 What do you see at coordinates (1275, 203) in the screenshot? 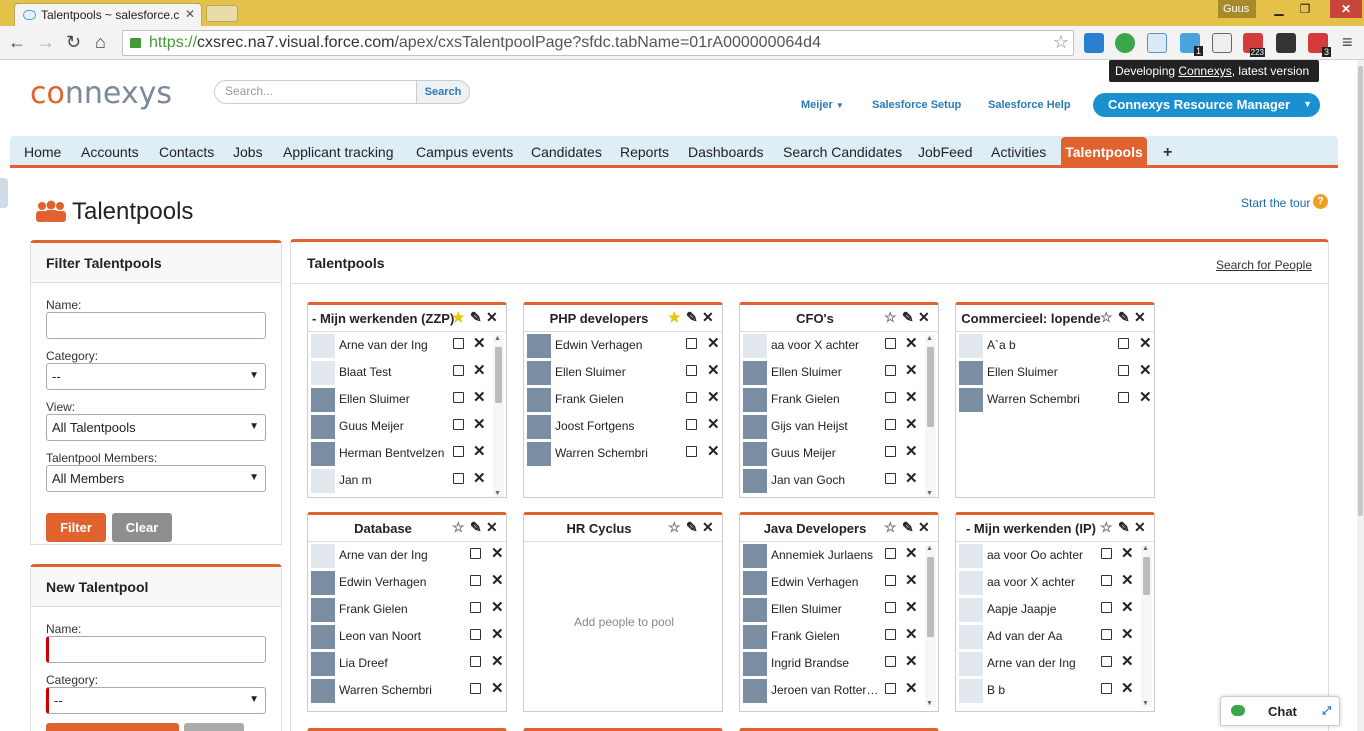
I see `start-tour-link: Start the tour` at bounding box center [1275, 203].